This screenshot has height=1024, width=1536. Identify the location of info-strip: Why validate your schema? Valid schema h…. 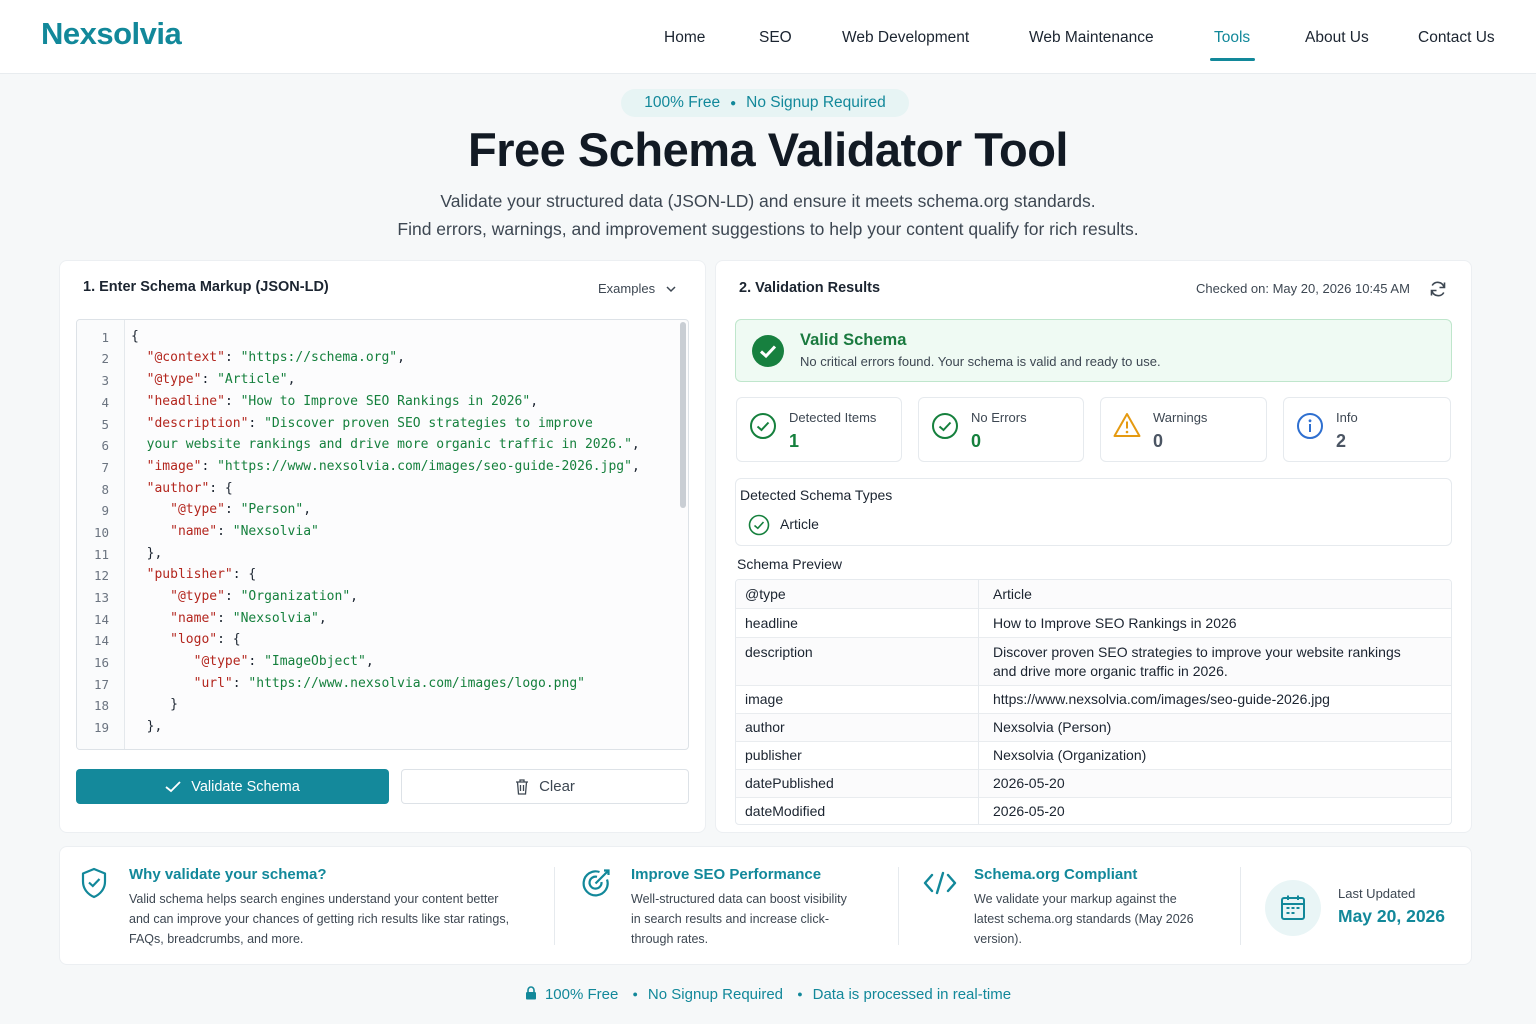
(765, 905).